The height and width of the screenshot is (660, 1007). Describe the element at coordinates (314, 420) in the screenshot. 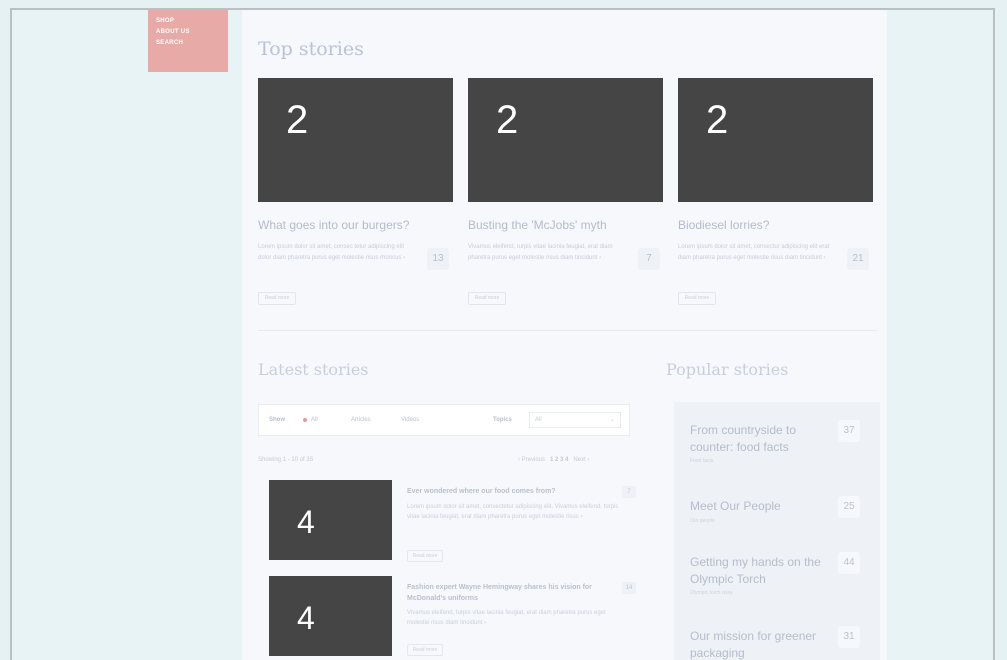

I see `filter-option-all: All` at that location.